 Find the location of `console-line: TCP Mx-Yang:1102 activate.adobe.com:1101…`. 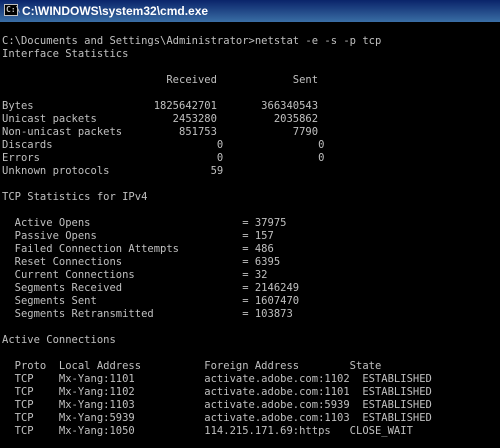

console-line: TCP Mx-Yang:1102 activate.adobe.com:1101… is located at coordinates (217, 392).